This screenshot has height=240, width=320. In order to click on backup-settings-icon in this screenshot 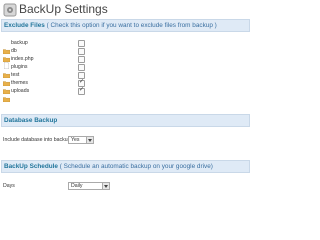, I will do `click(10, 10)`.